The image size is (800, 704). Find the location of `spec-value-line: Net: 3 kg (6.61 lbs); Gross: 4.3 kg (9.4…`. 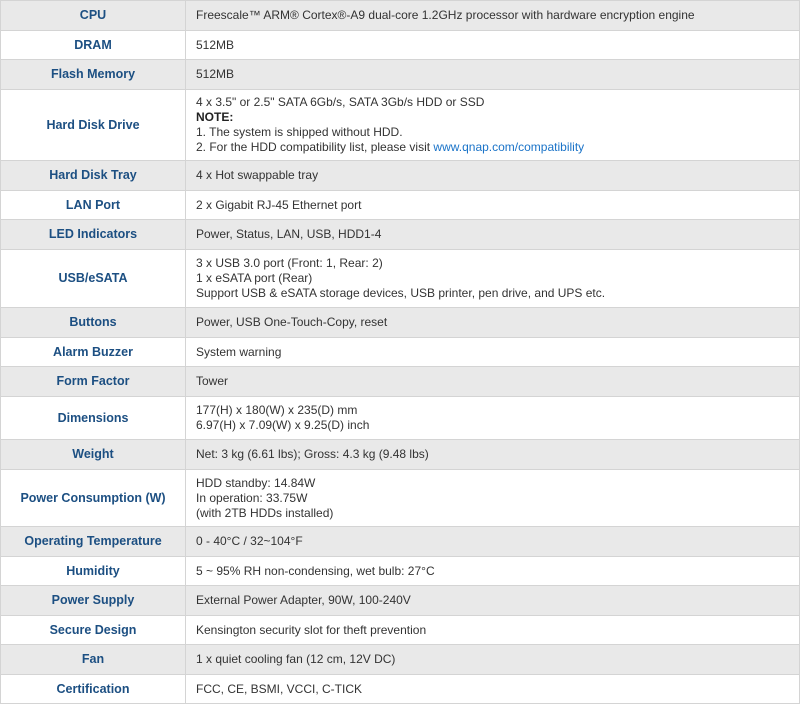

spec-value-line: Net: 3 kg (6.61 lbs); Gross: 4.3 kg (9.4… is located at coordinates (312, 454).